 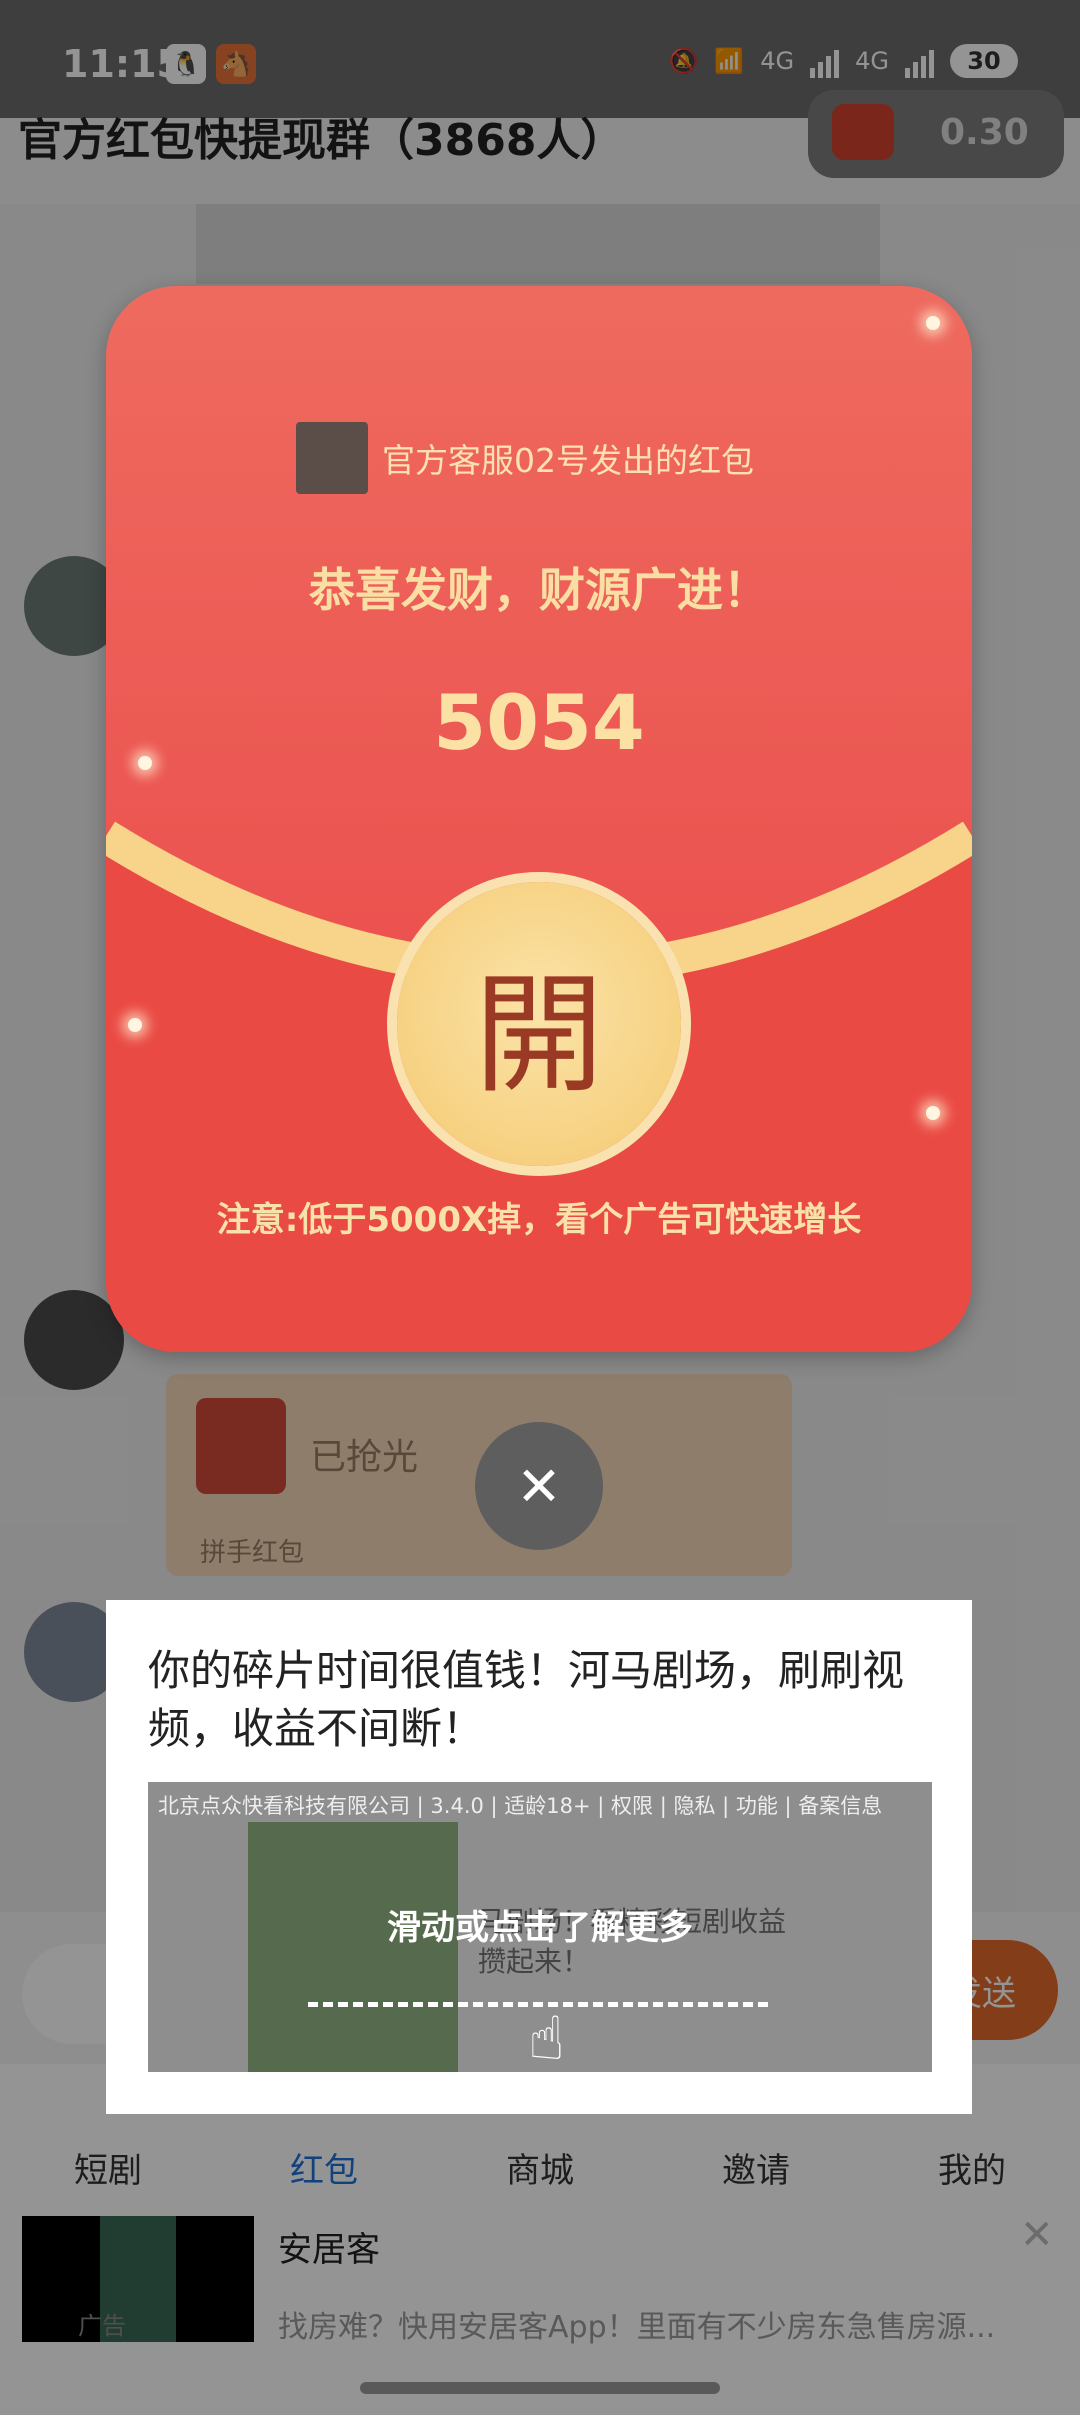 What do you see at coordinates (332, 458) in the screenshot?
I see `sender-avatar` at bounding box center [332, 458].